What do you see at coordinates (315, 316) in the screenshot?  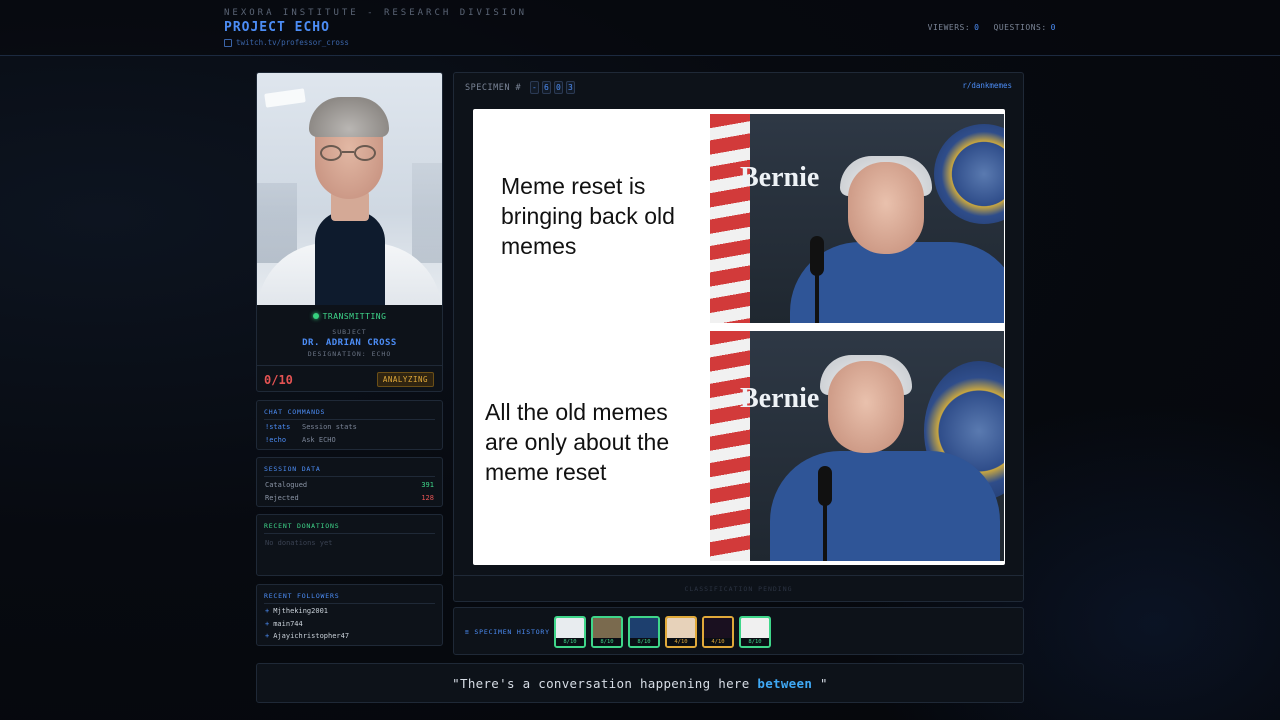 I see `live-dot-icon` at bounding box center [315, 316].